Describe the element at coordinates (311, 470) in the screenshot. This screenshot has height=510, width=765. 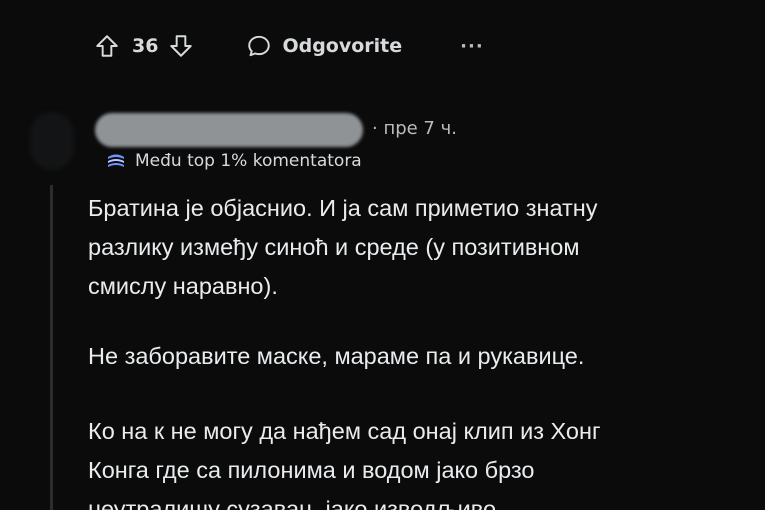
I see `text-line: Конга где са пилонима и водом јако брзо` at that location.